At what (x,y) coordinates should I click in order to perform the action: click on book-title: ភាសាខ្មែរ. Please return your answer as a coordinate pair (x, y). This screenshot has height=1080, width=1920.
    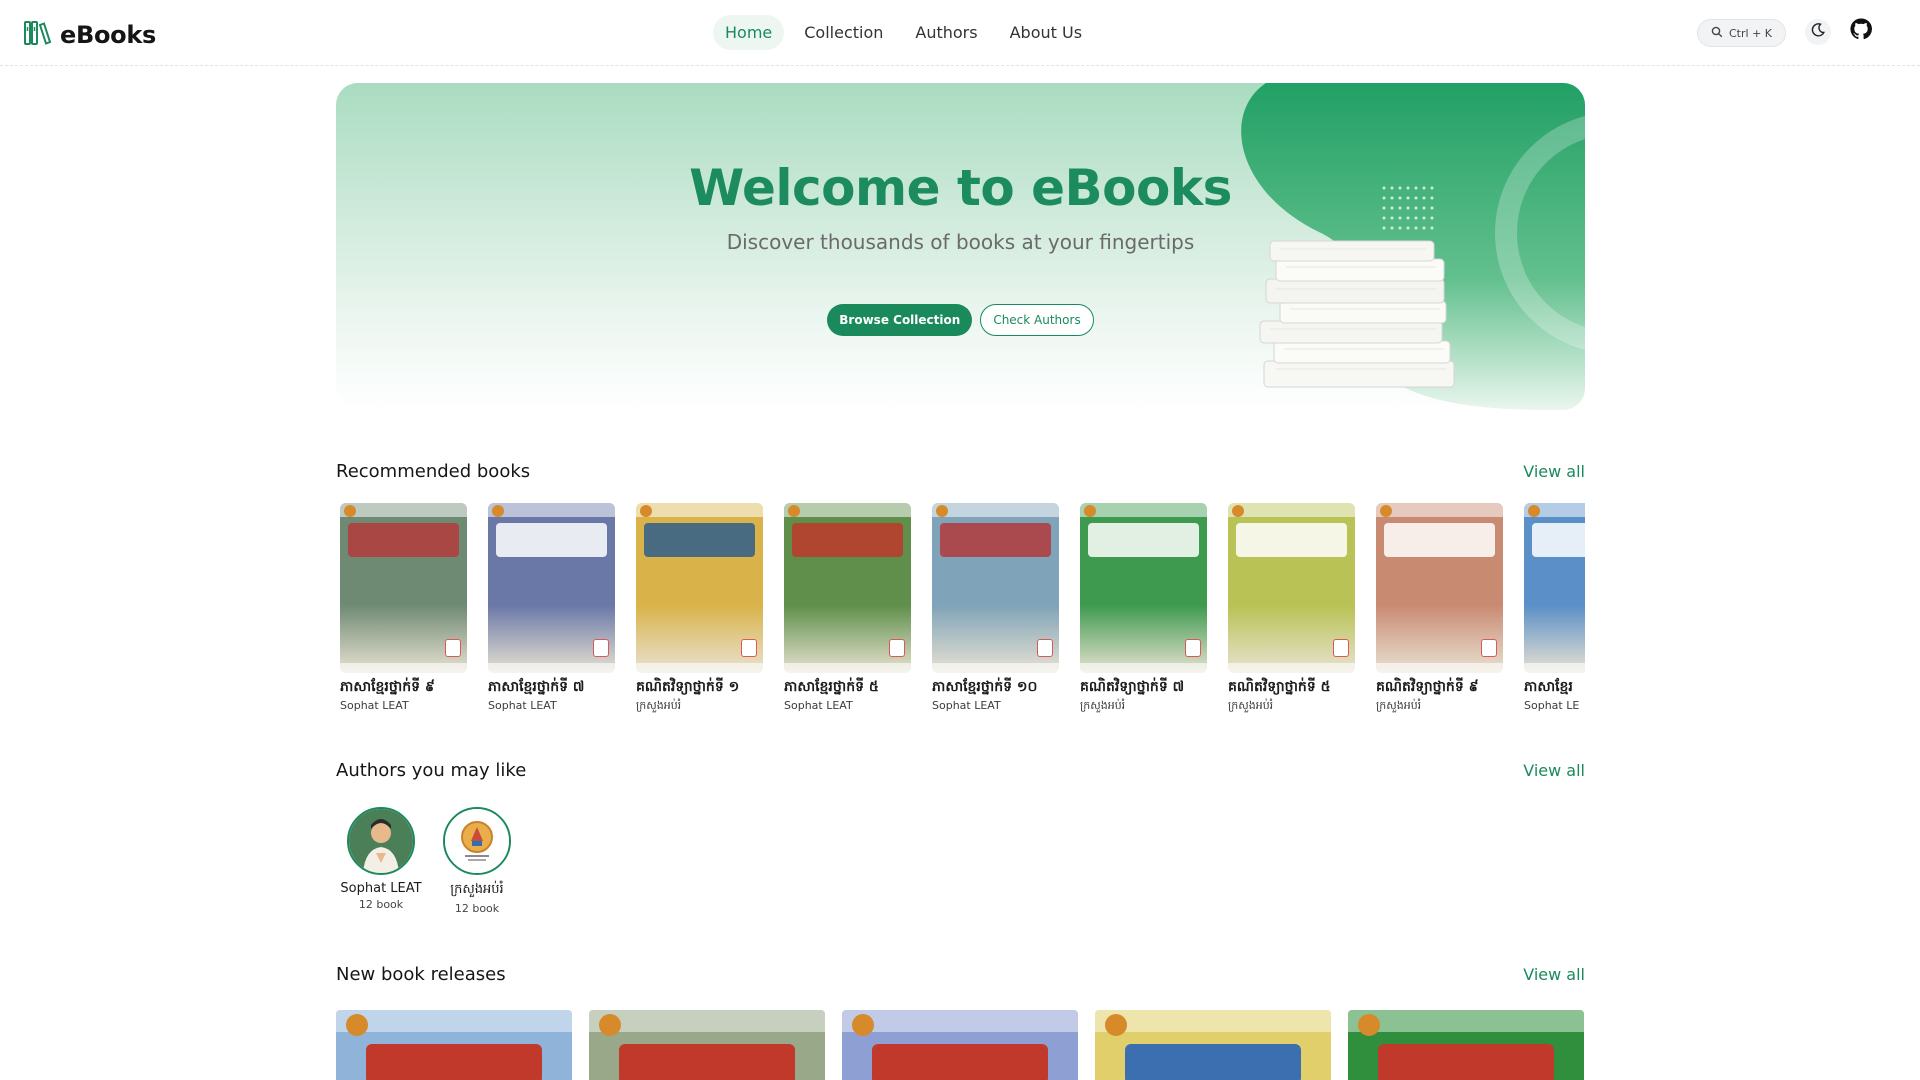
    Looking at the image, I should click on (1548, 687).